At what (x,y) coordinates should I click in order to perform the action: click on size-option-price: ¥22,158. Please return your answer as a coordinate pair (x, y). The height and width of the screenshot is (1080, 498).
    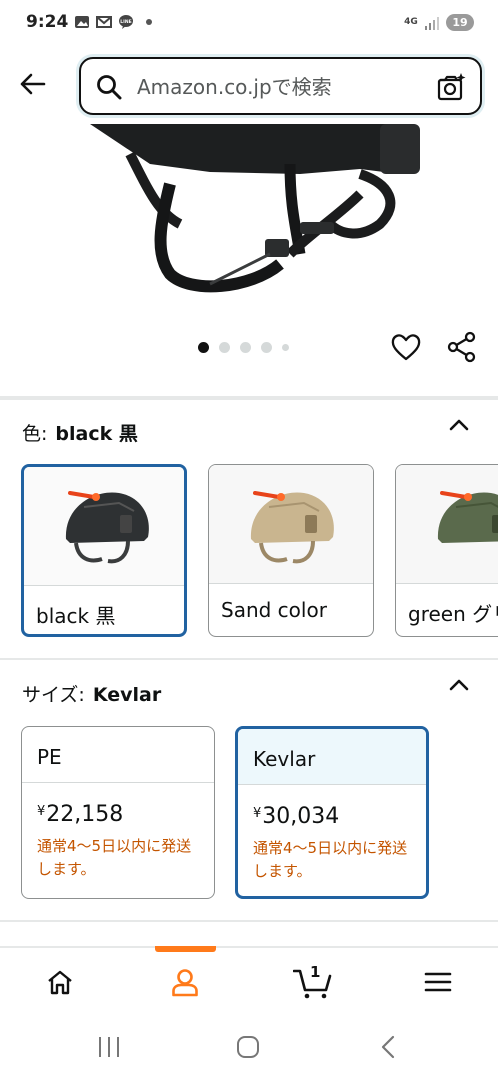
    Looking at the image, I should click on (80, 814).